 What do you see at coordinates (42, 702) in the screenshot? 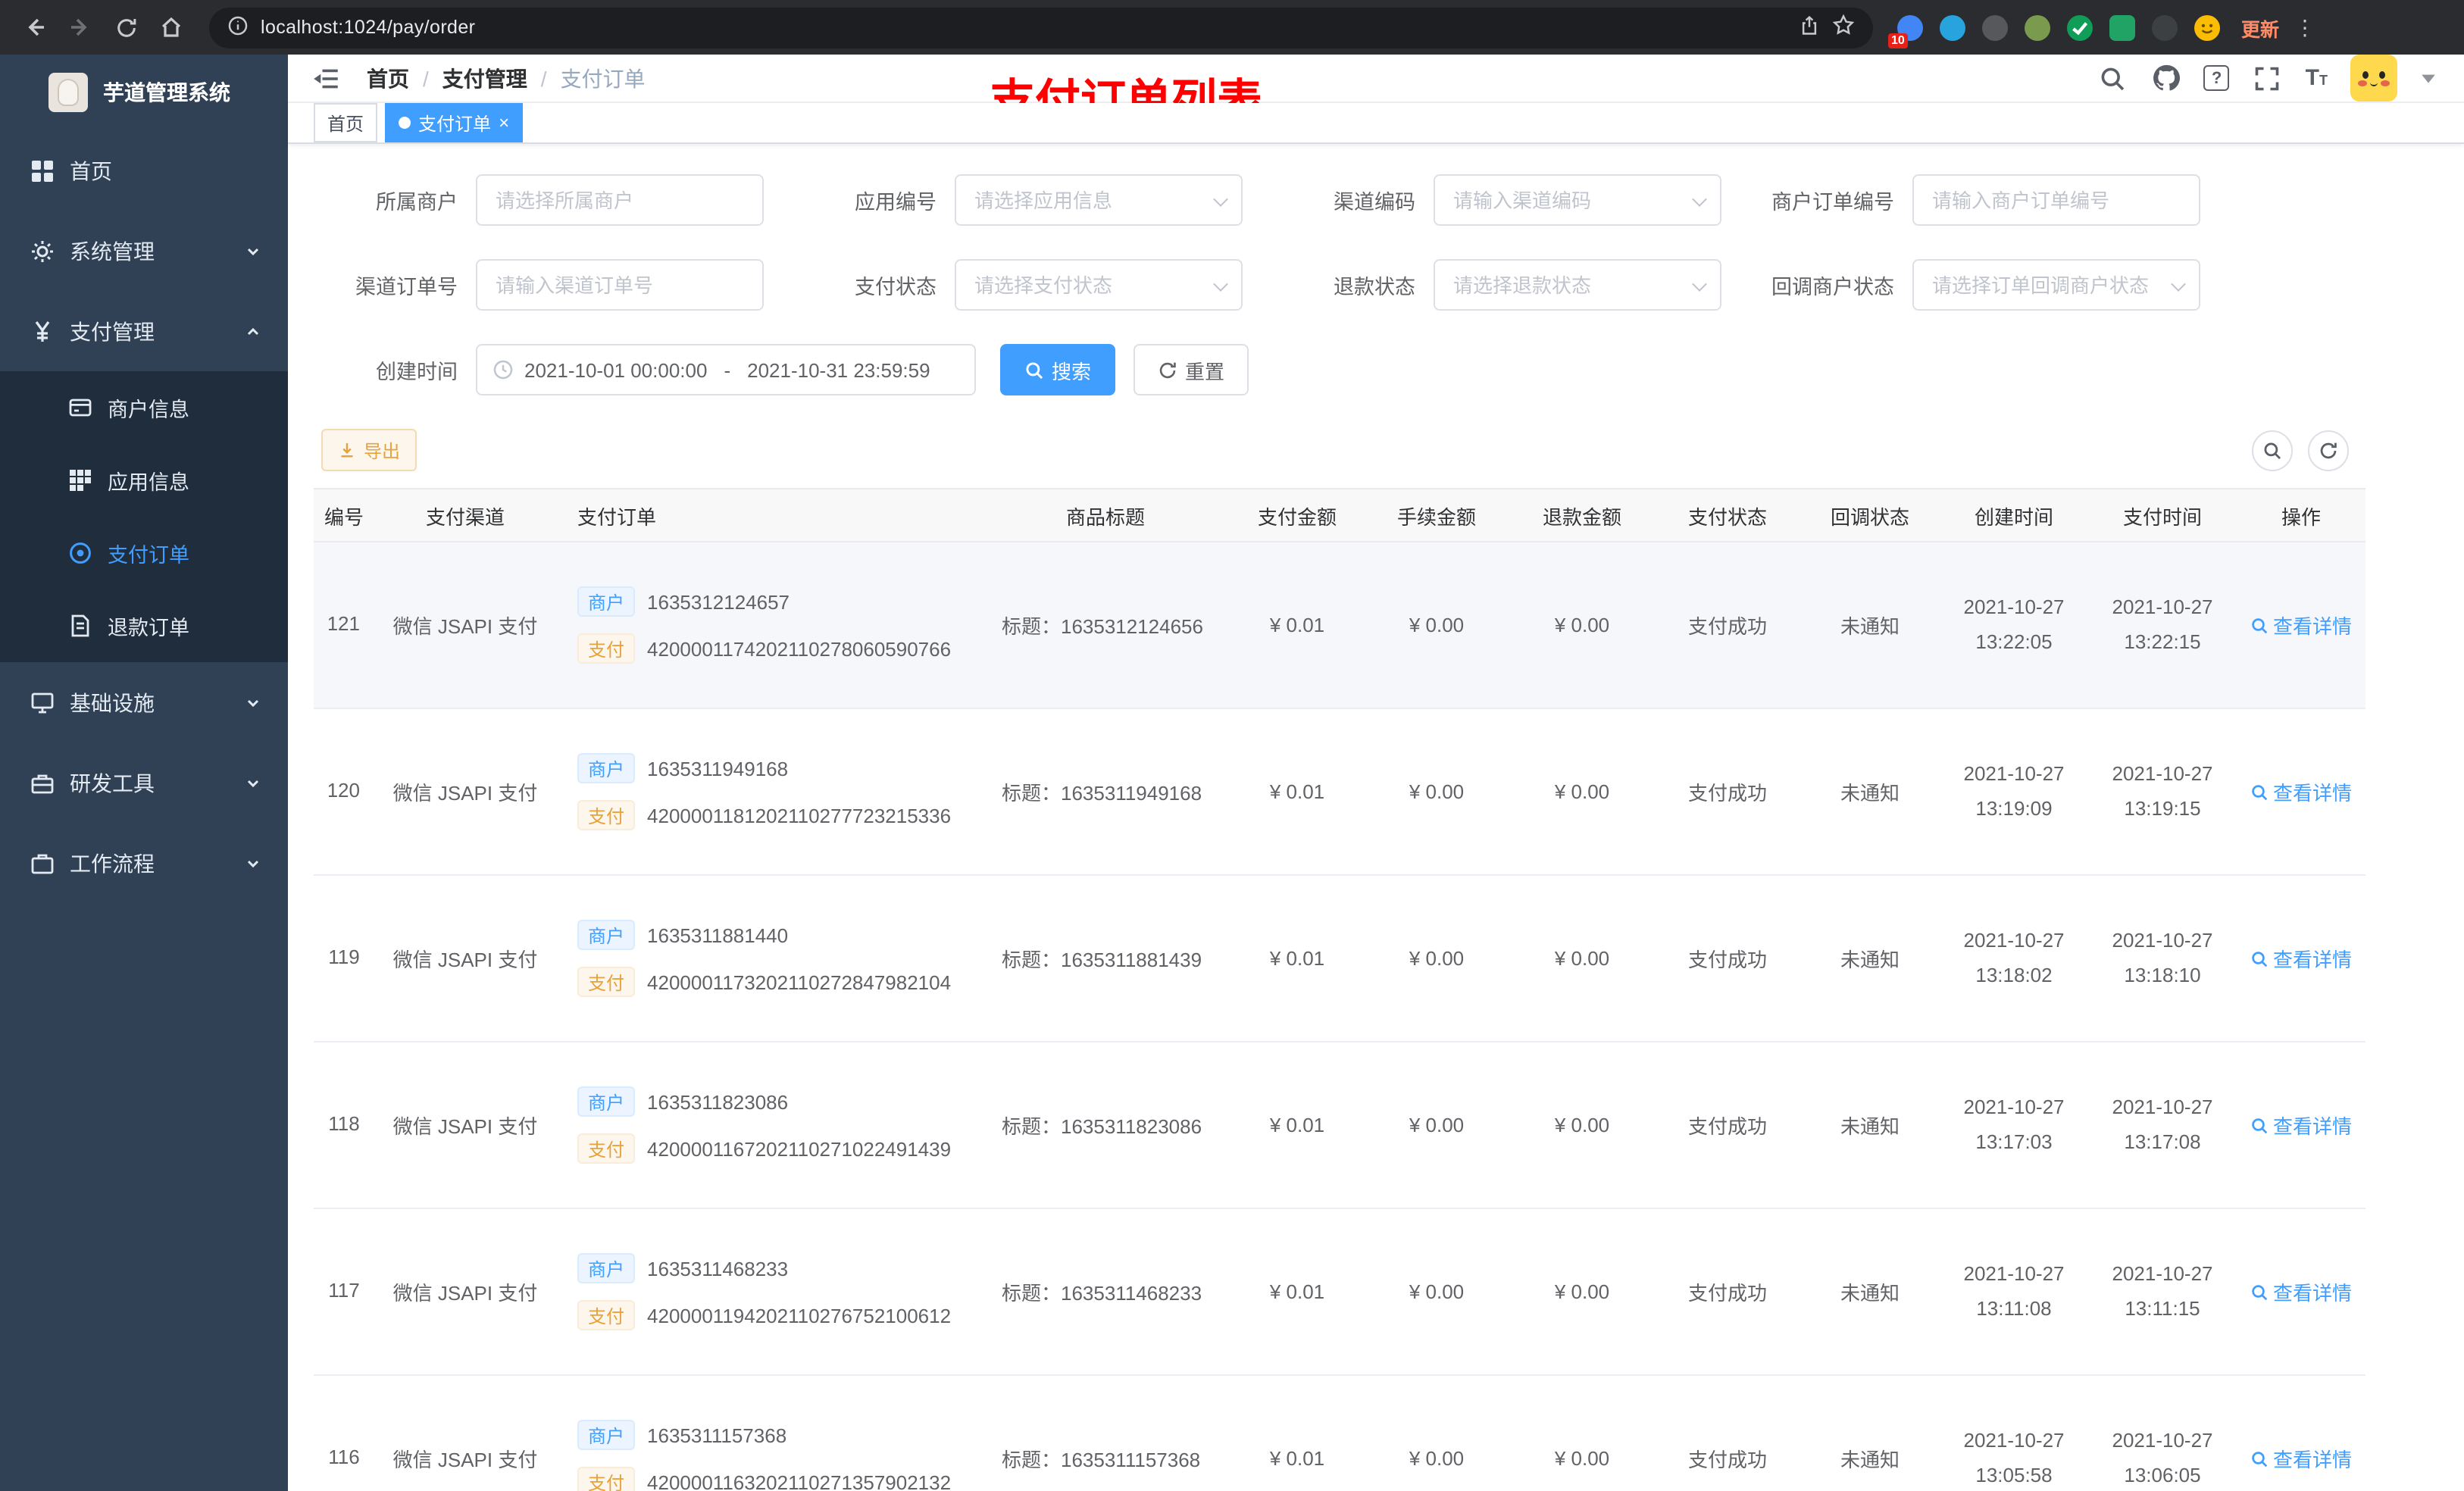
I see `monitor-icon` at bounding box center [42, 702].